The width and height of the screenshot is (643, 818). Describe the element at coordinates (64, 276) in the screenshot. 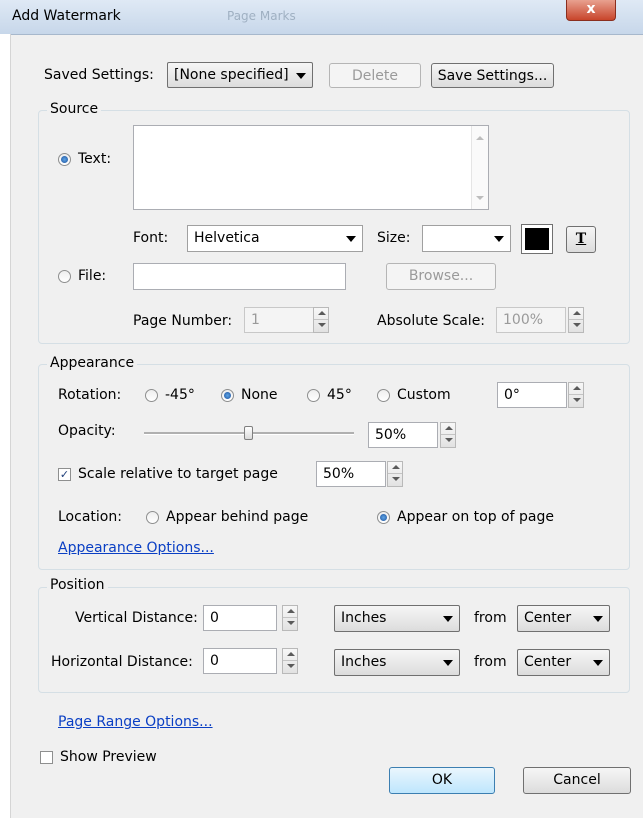

I see `file-source-radio` at that location.